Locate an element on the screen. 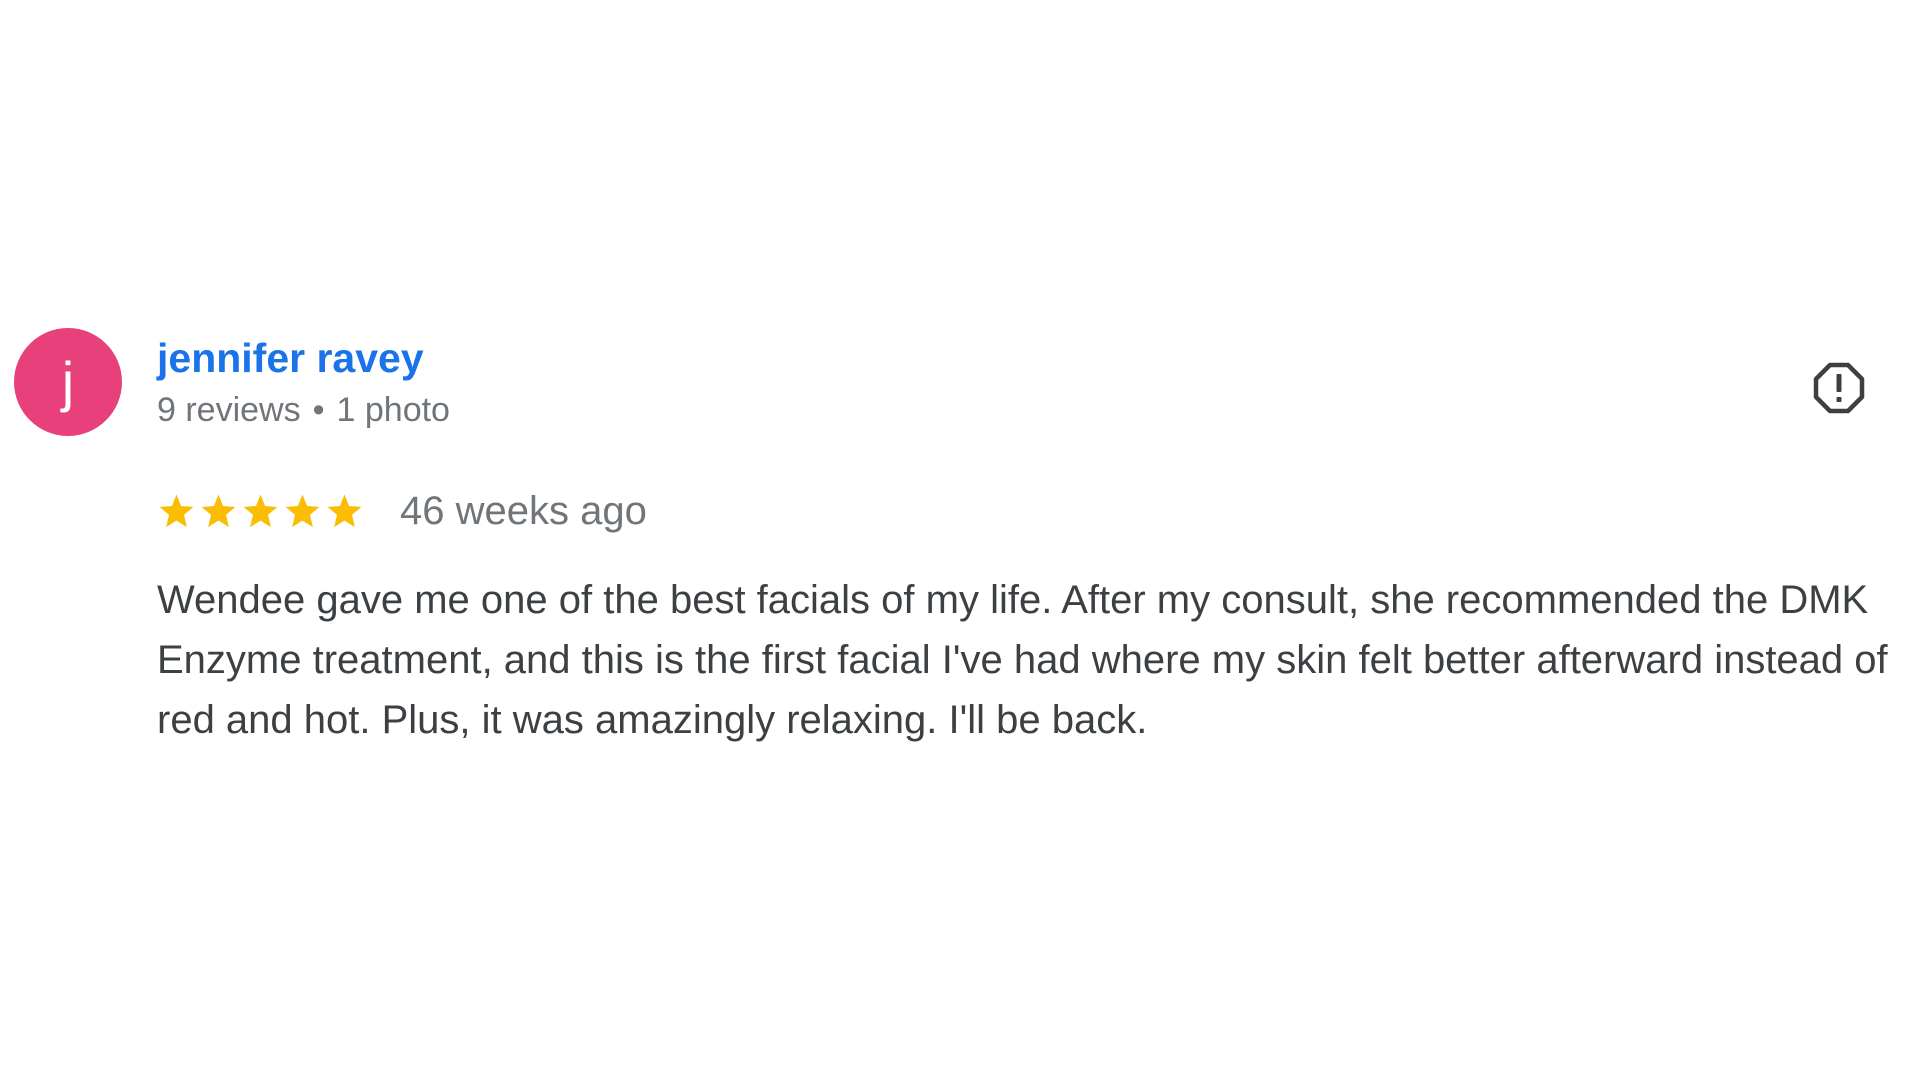 This screenshot has height=1080, width=1920. photos-count: 1 photo is located at coordinates (393, 410).